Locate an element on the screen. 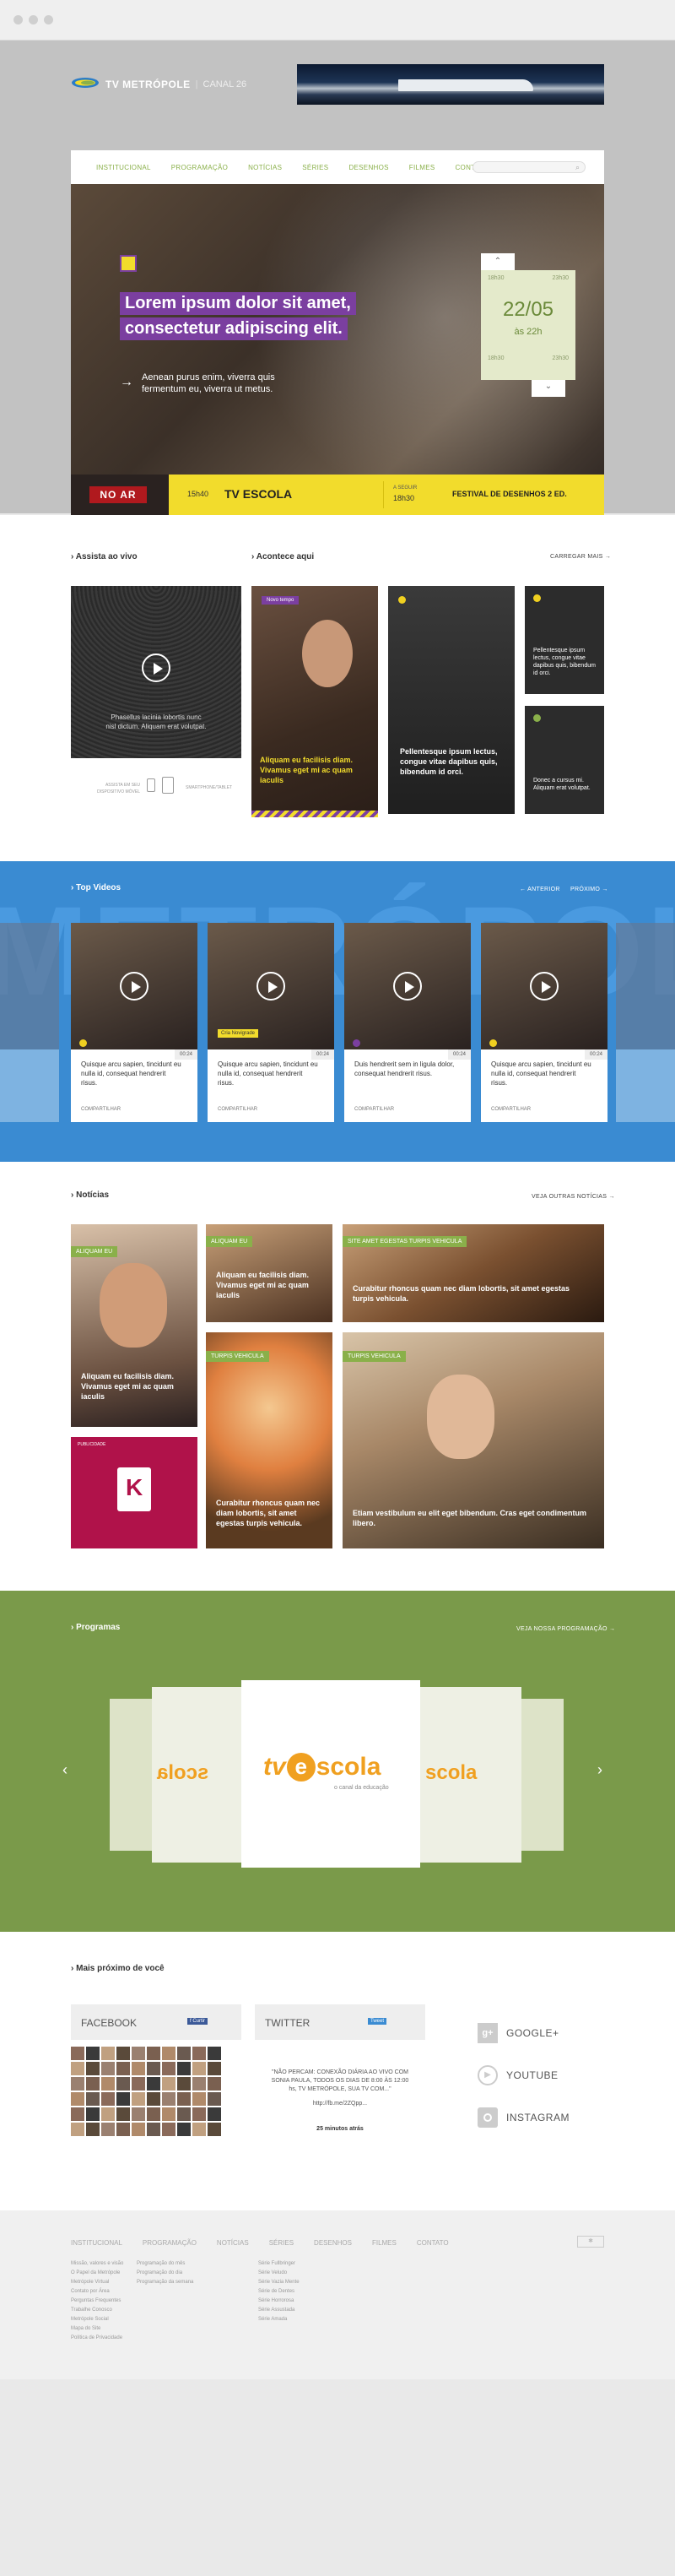  search-input: ⌕ is located at coordinates (529, 167).